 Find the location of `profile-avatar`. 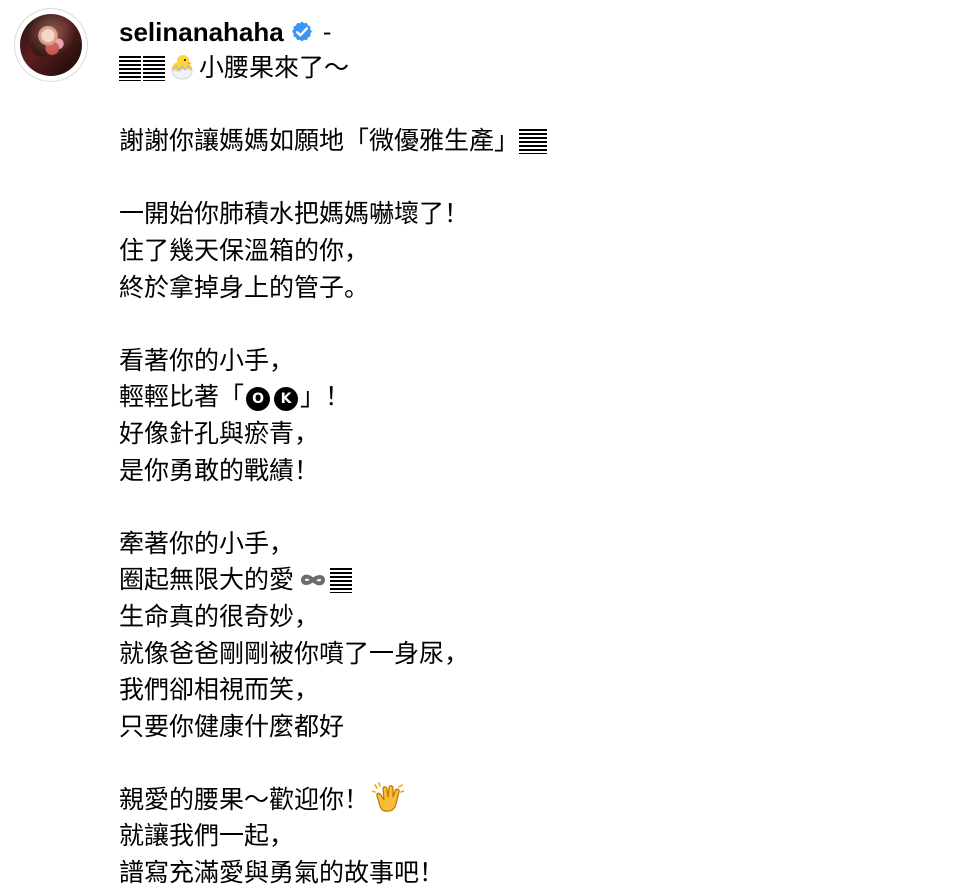

profile-avatar is located at coordinates (51, 45).